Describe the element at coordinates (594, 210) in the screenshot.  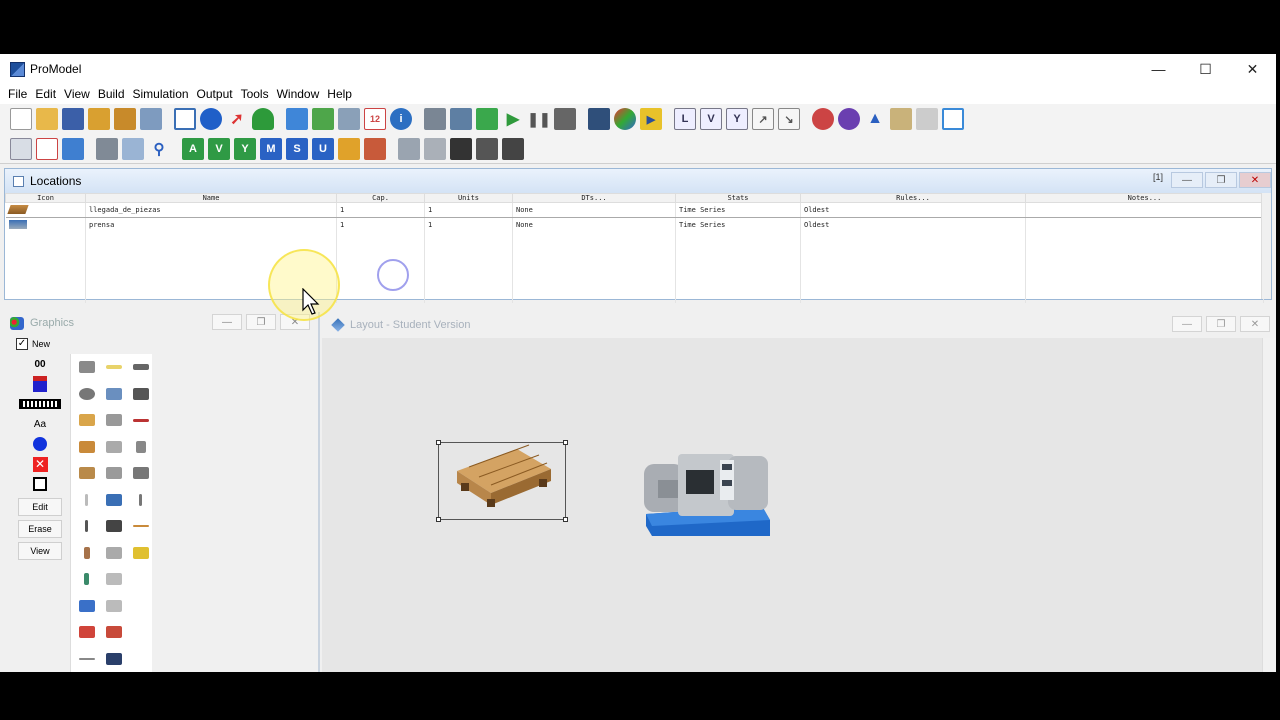
I see `dts-cell: None` at that location.